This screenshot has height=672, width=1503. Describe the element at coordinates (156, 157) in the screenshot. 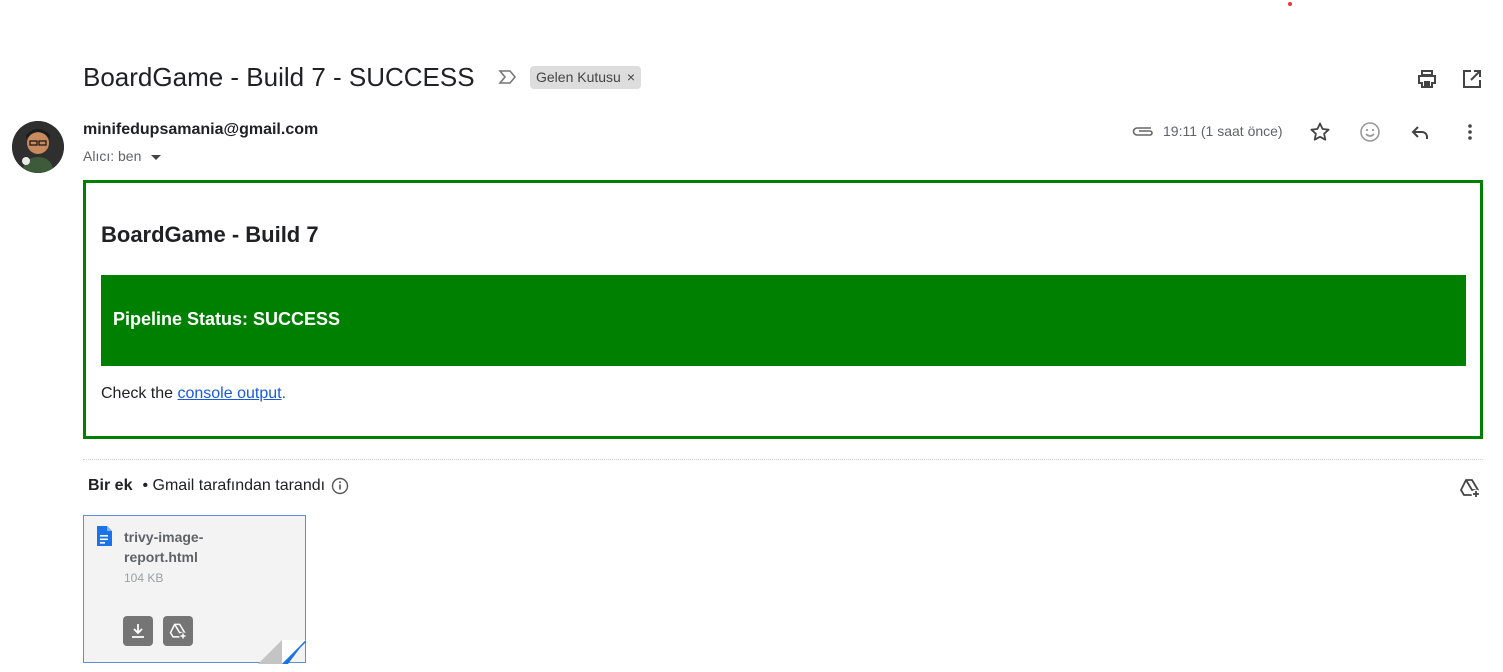

I see `show-details-chevron-down-icon` at that location.